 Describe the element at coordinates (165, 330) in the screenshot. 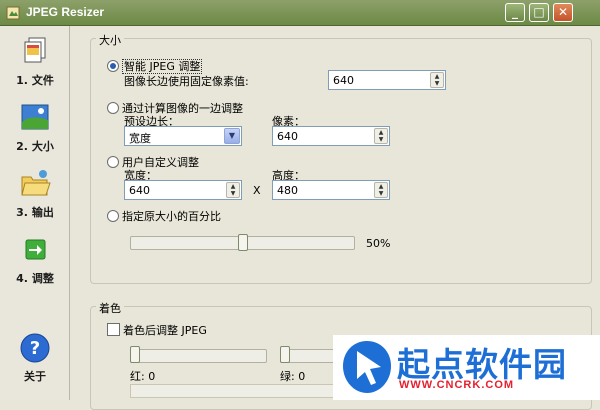

I see `color-check-label: 着色后调整 JPEG` at that location.